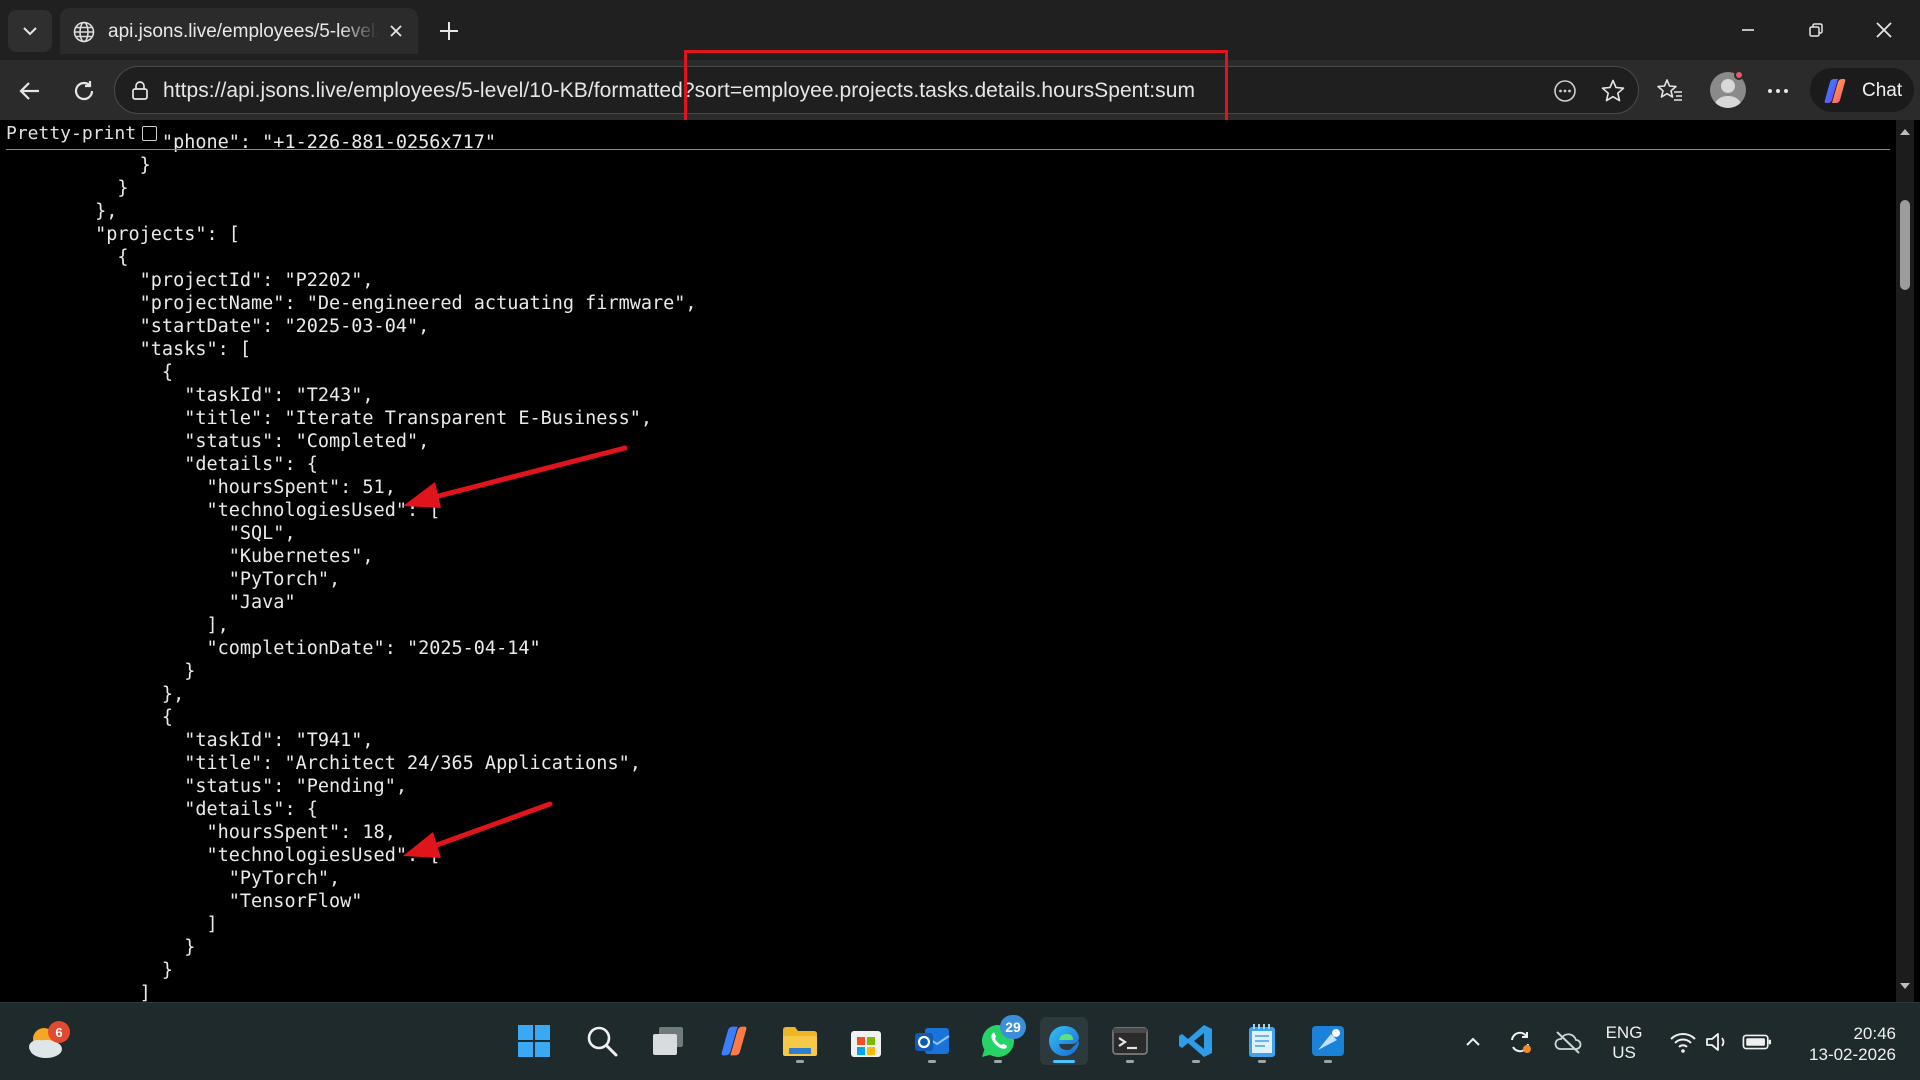 This screenshot has height=1080, width=1920. I want to click on taskbar-snipping-tool, so click(1328, 1041).